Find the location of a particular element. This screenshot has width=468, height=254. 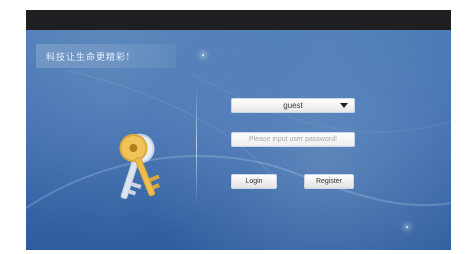

user-select: guest is located at coordinates (293, 105).